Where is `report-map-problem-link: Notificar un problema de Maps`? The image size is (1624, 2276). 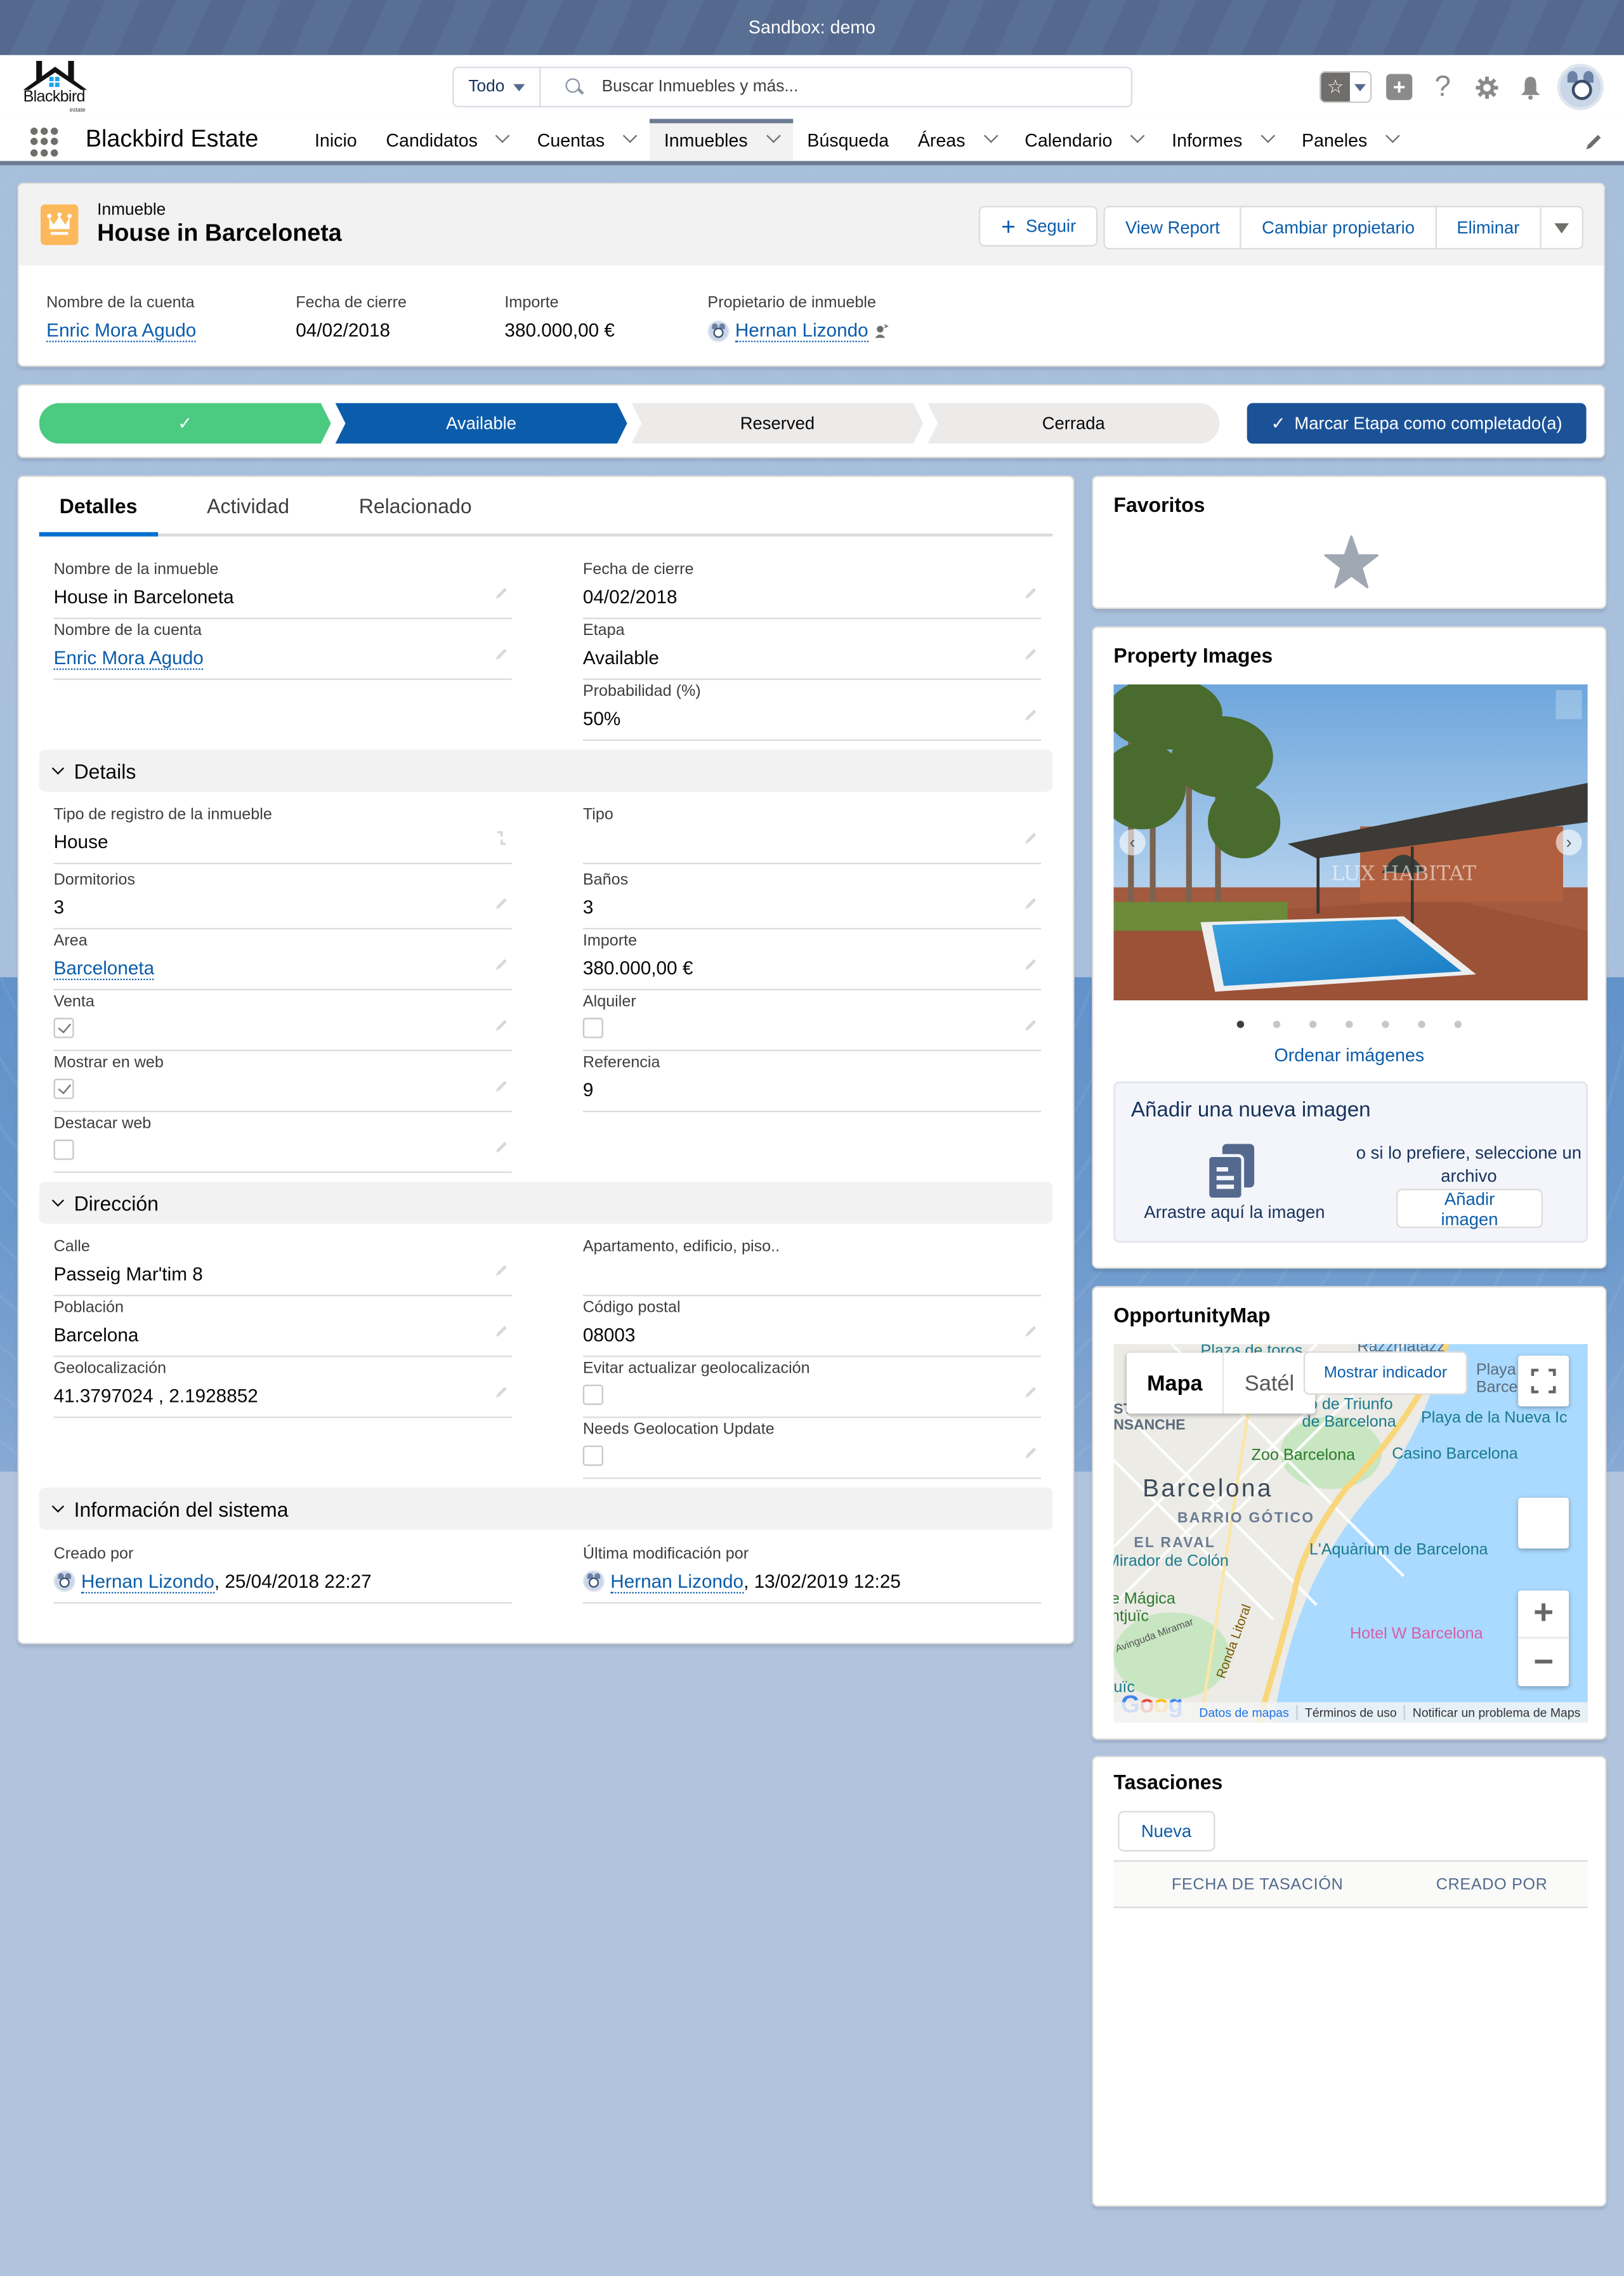 report-map-problem-link: Notificar un problema de Maps is located at coordinates (1496, 1712).